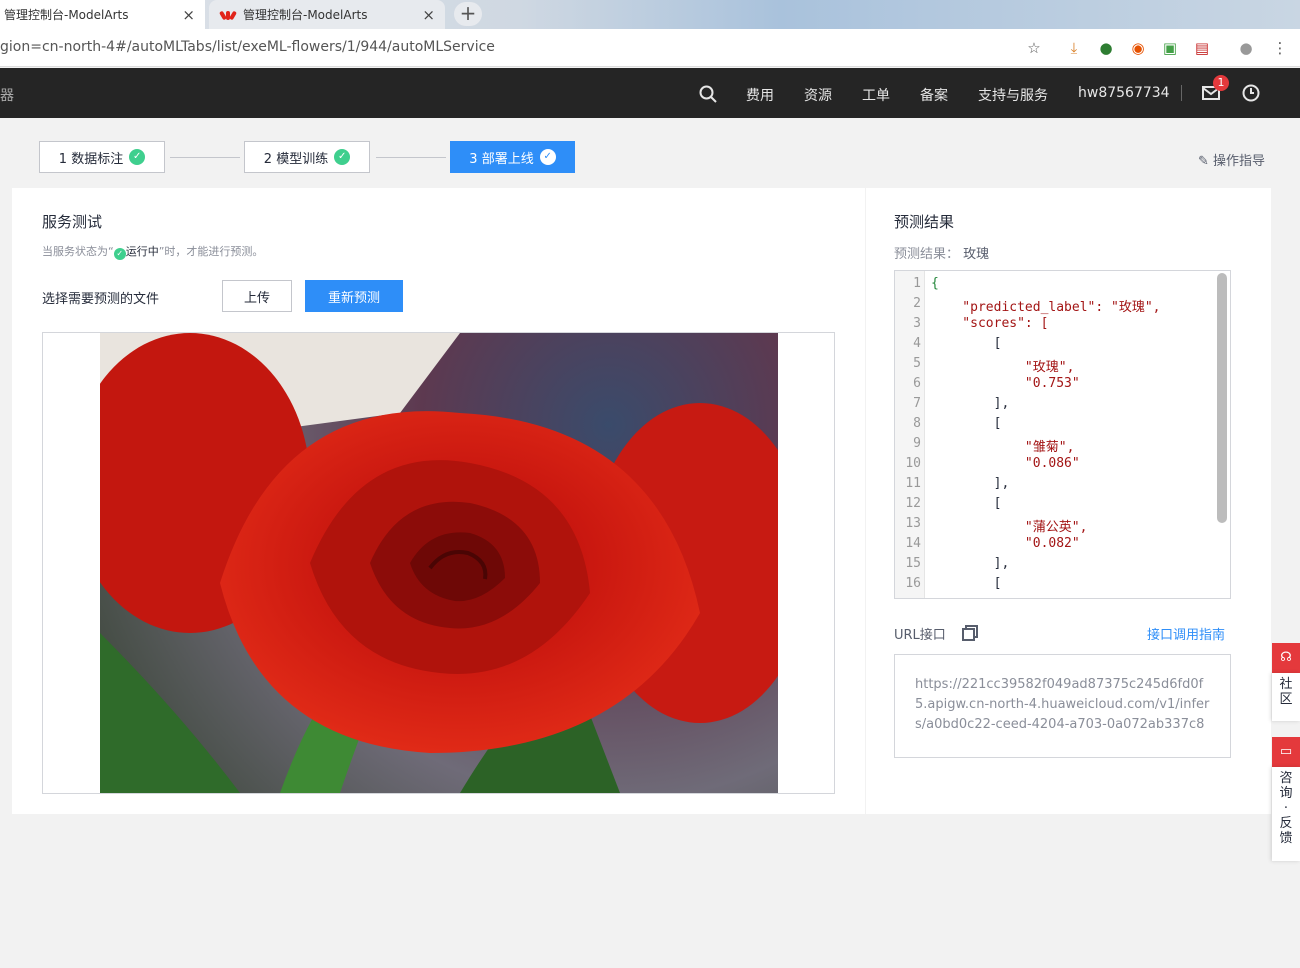  Describe the element at coordinates (1286, 814) in the screenshot. I see `feedback-button: 咨询 · 反馈` at that location.